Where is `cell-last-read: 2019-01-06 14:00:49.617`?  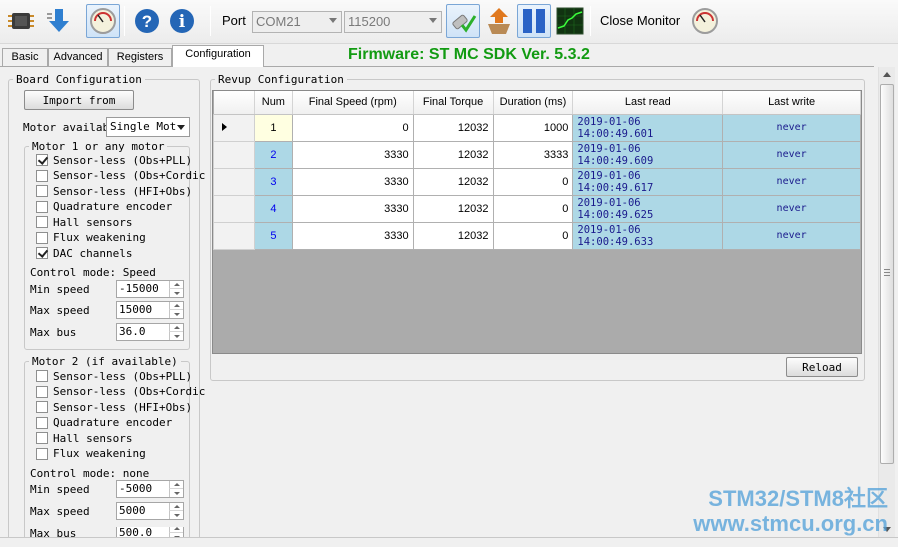 cell-last-read: 2019-01-06 14:00:49.617 is located at coordinates (648, 181).